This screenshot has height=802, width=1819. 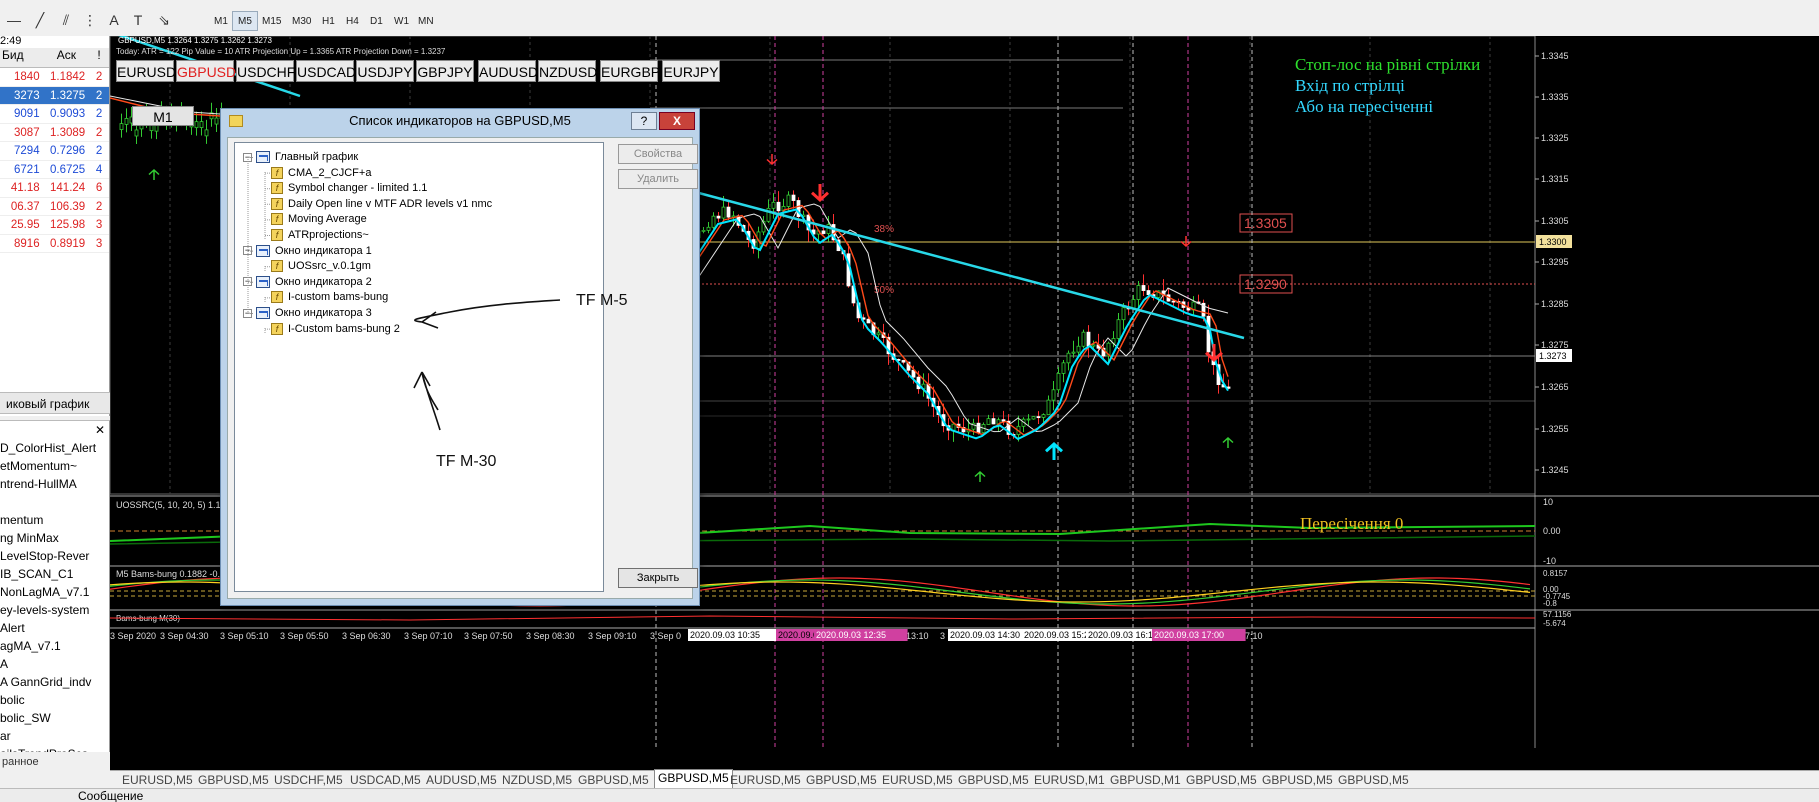 What do you see at coordinates (54, 718) in the screenshot?
I see `navigator-item: bolic_SW` at bounding box center [54, 718].